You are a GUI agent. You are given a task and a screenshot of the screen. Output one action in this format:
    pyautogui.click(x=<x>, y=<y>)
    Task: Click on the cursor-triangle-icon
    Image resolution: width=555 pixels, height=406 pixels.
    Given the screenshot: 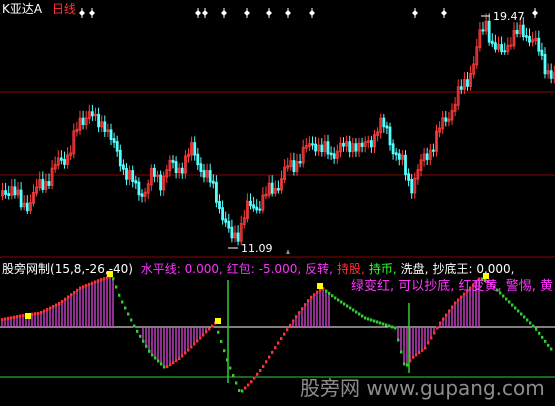 What is the action you would take?
    pyautogui.click(x=288, y=251)
    